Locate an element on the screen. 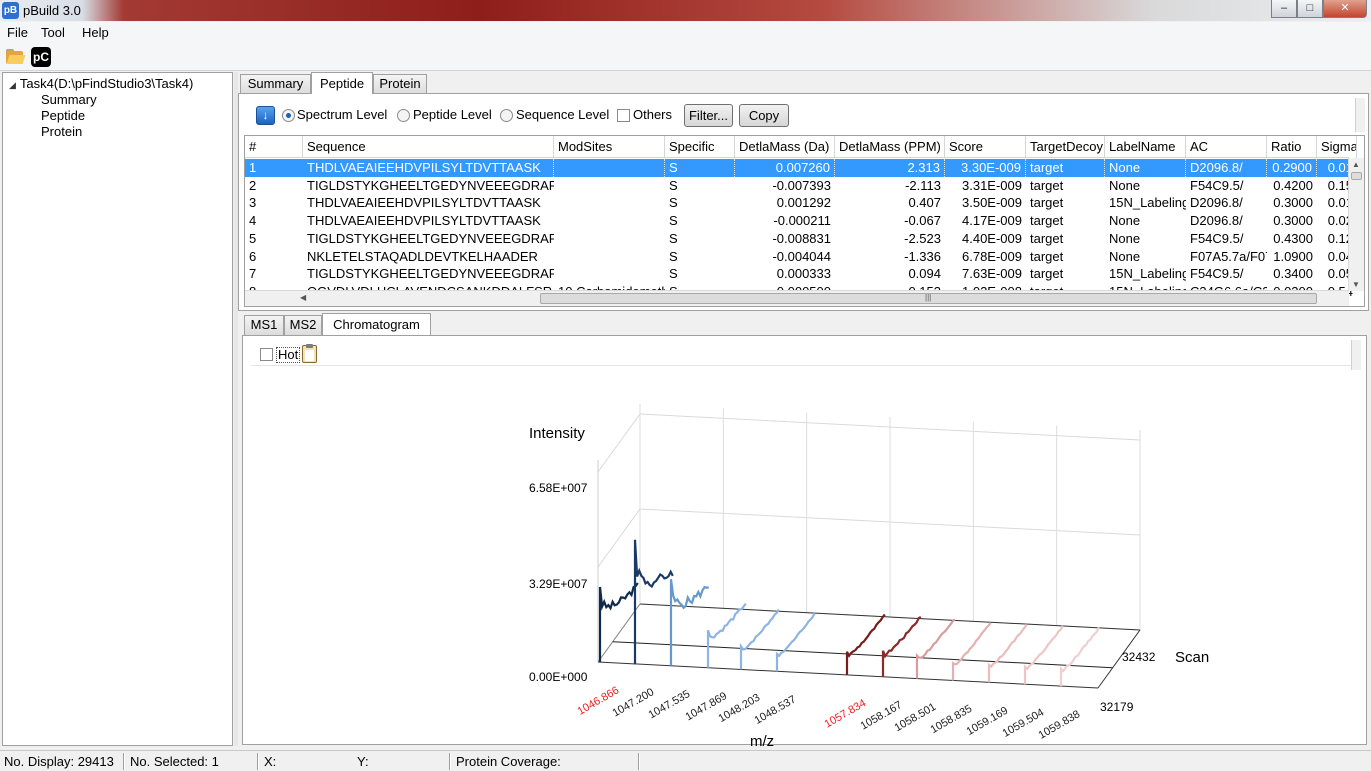 The height and width of the screenshot is (771, 1371). menu-help: Help is located at coordinates (95, 32).